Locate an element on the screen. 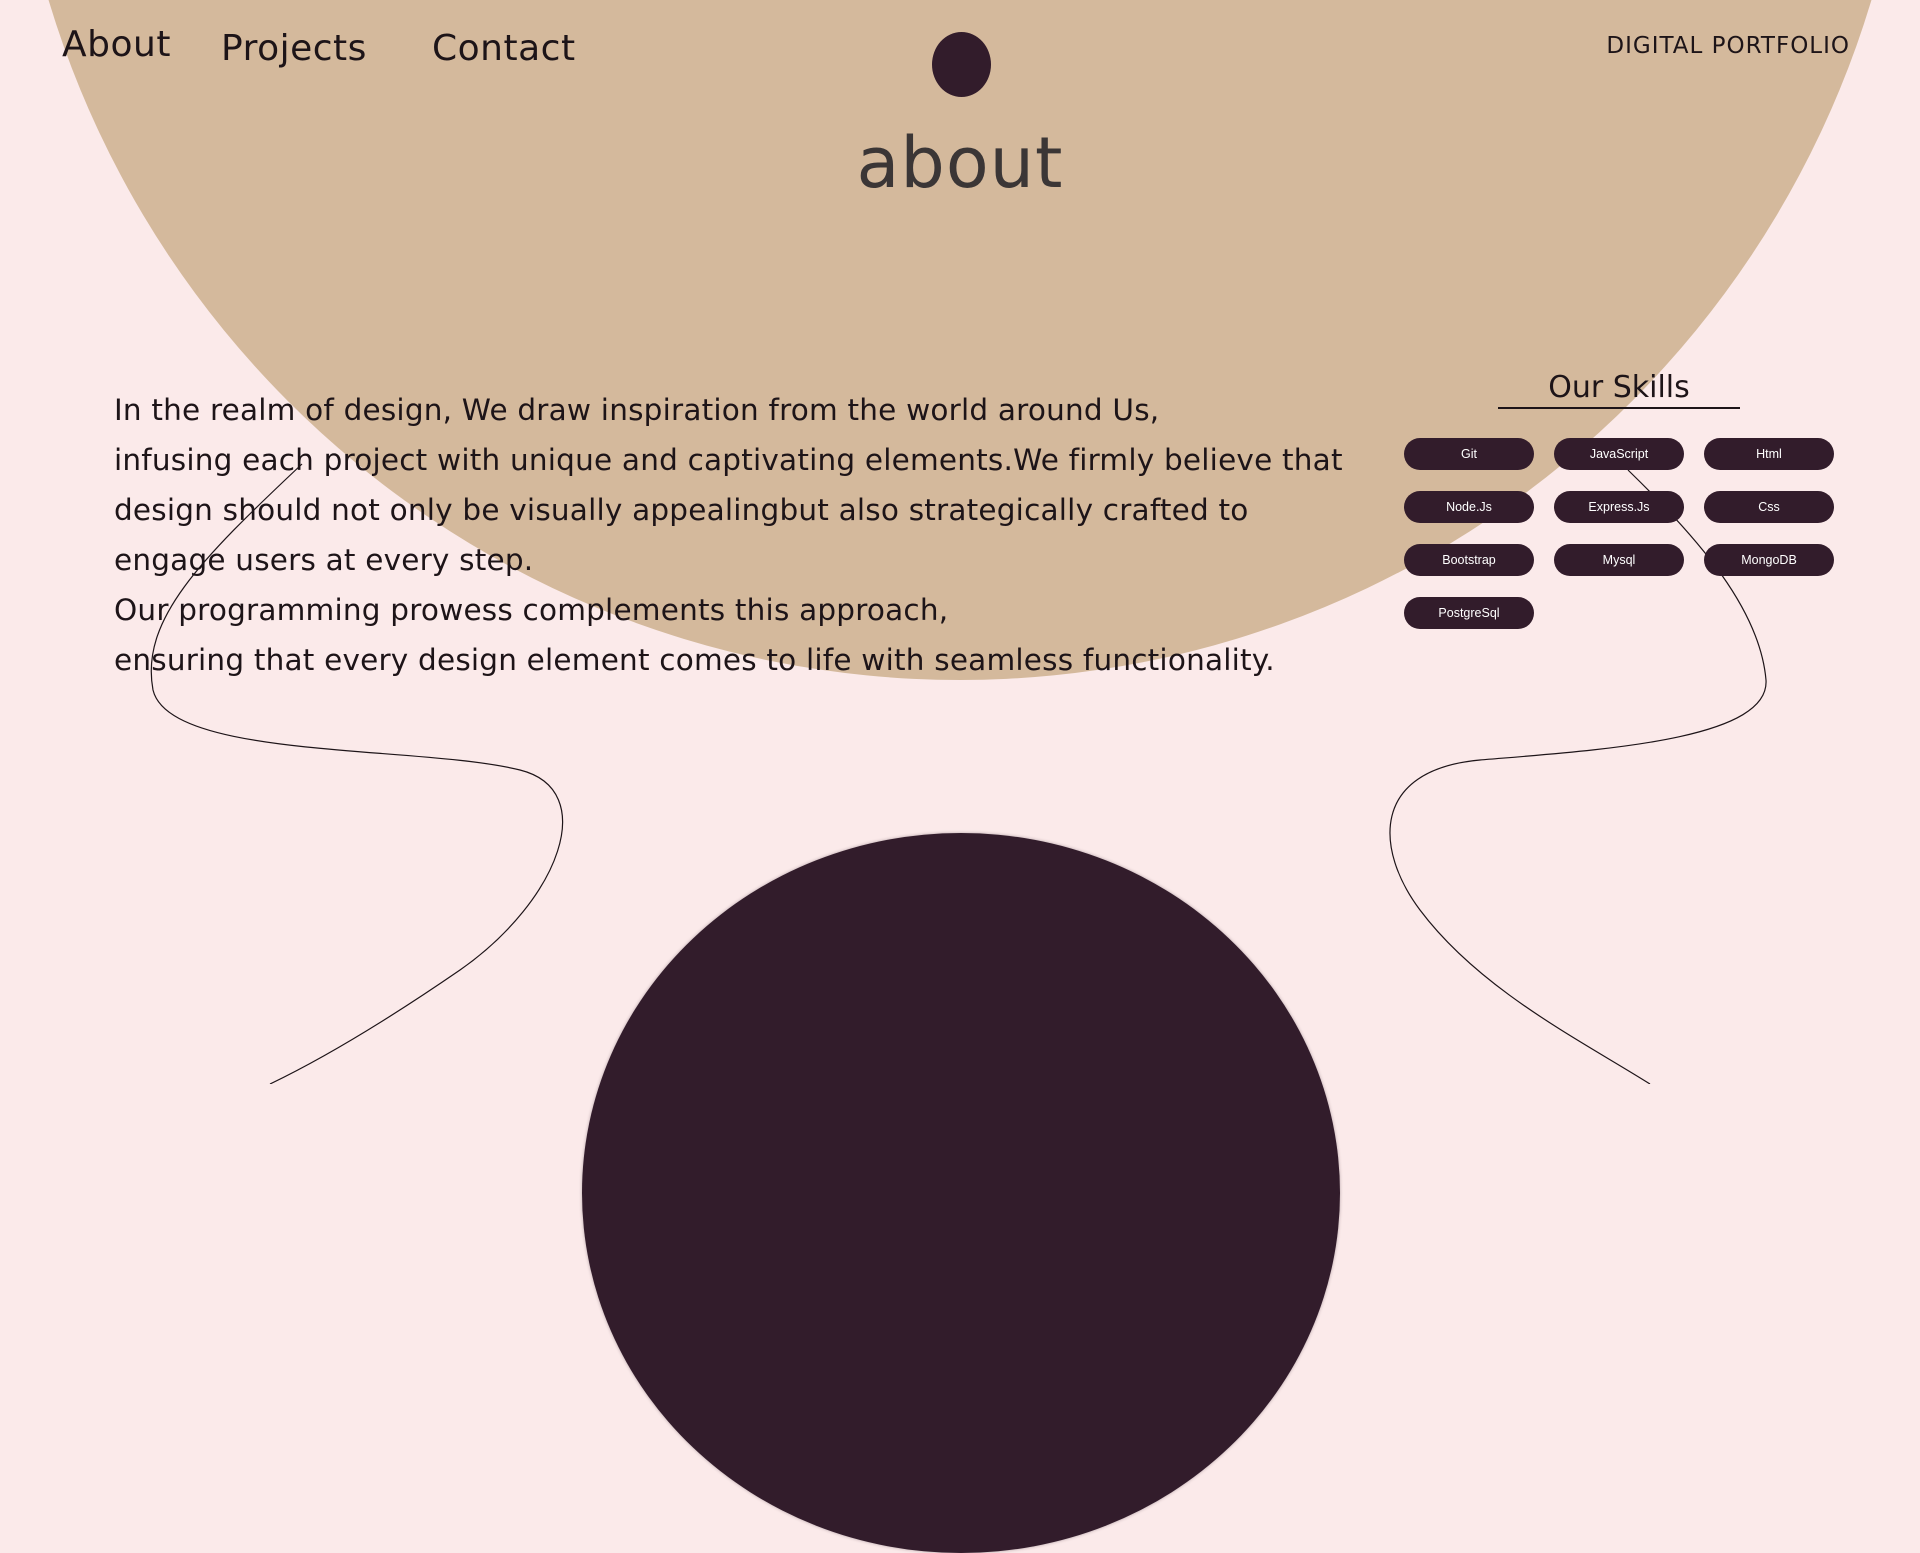 The width and height of the screenshot is (1920, 1553). skill-pill-html: Html is located at coordinates (1769, 454).